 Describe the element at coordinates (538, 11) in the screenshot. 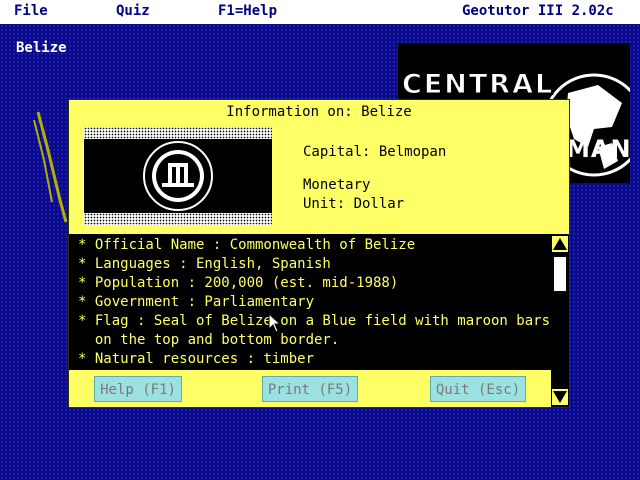

I see `app-title: Geotutor III 2.02c` at that location.